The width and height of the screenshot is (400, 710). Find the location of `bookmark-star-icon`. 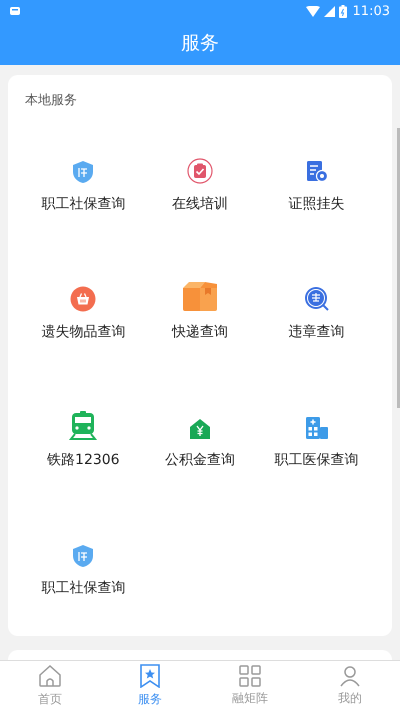

bookmark-star-icon is located at coordinates (150, 676).